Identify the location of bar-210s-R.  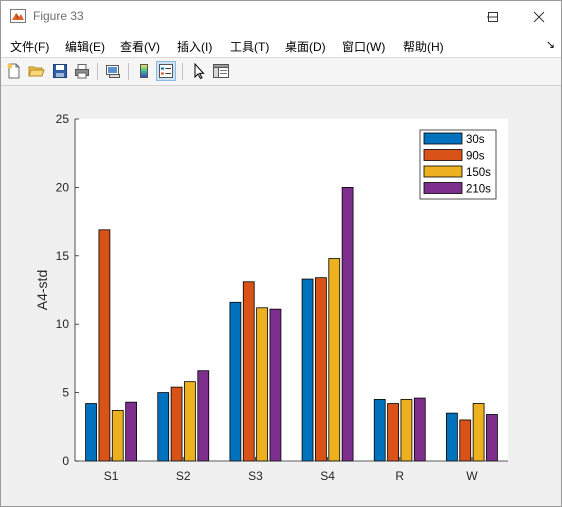
(419, 429).